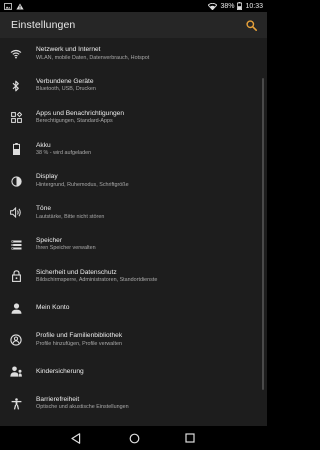  I want to click on settings-item-parental-controls: Kindersicherung, so click(133, 372).